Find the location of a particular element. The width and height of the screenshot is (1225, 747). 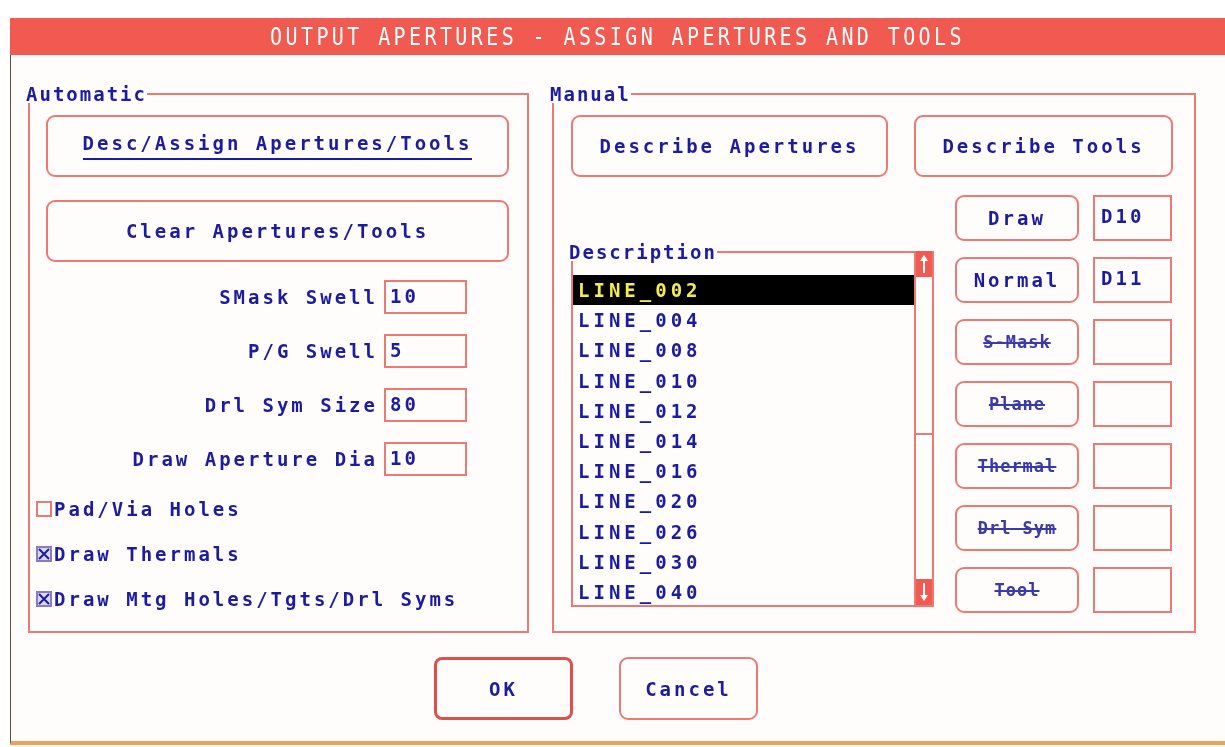

dialog-button: Cancel is located at coordinates (688, 688).